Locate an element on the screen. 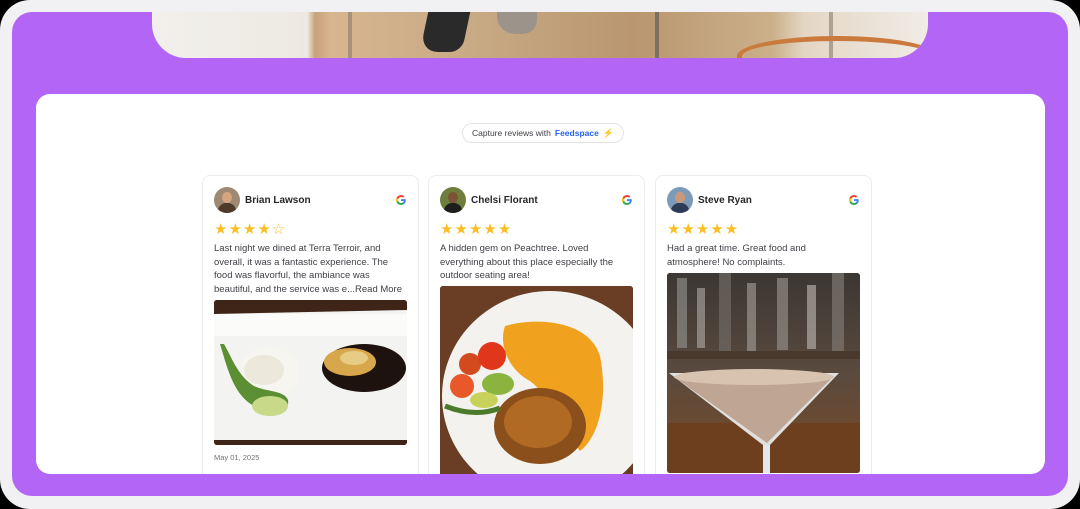 This screenshot has width=1080, height=509. martini-image is located at coordinates (763, 373).